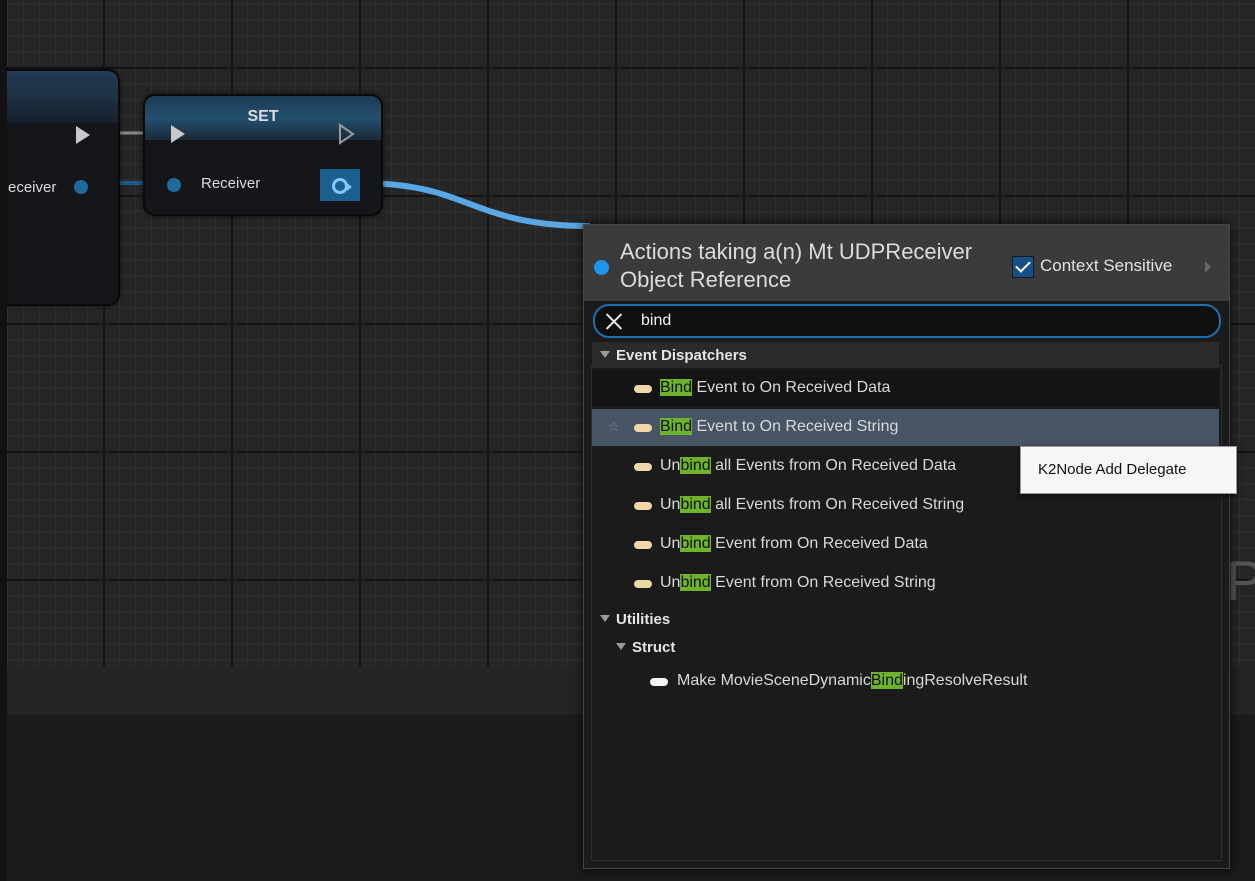 Image resolution: width=1255 pixels, height=881 pixels. What do you see at coordinates (174, 185) in the screenshot?
I see `set-receiver-input-pin` at bounding box center [174, 185].